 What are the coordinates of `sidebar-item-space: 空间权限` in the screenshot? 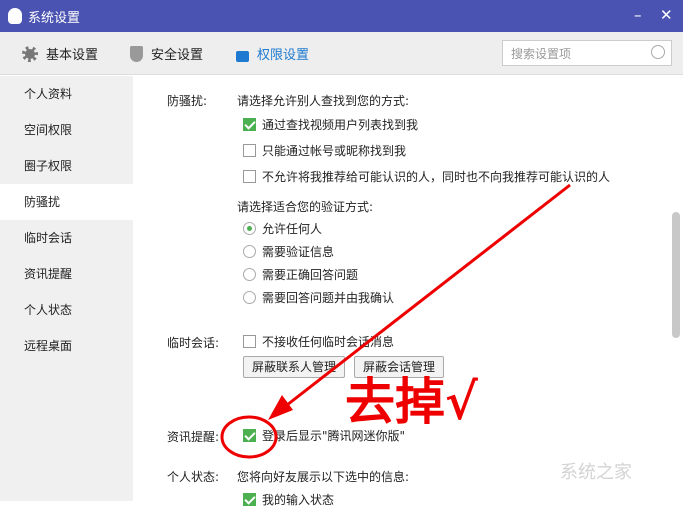 It's located at (66, 130).